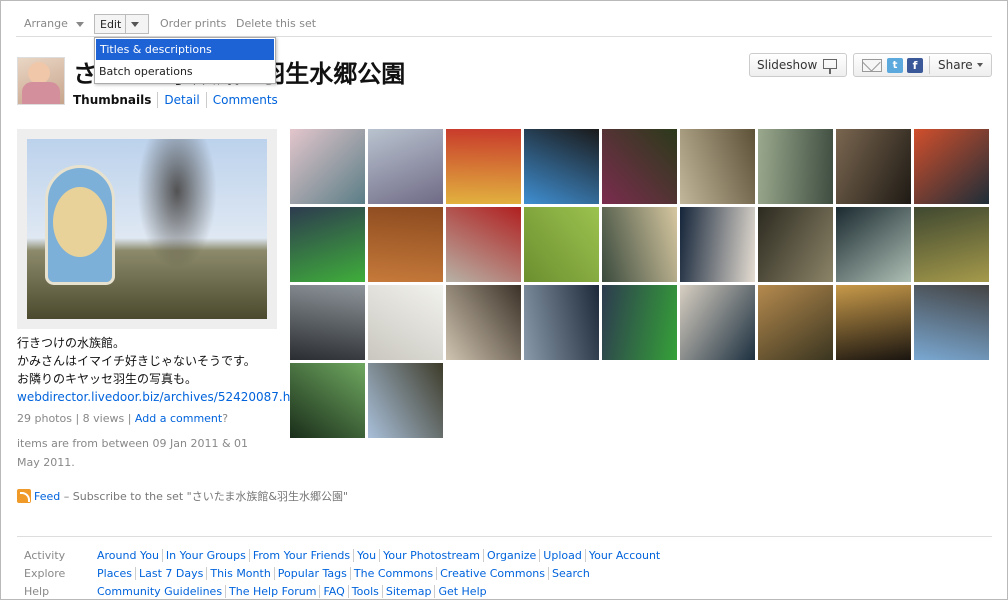 The width and height of the screenshot is (1008, 600). I want to click on set-stats: 29 photos | 8 views | Add a comment?, so click(123, 418).